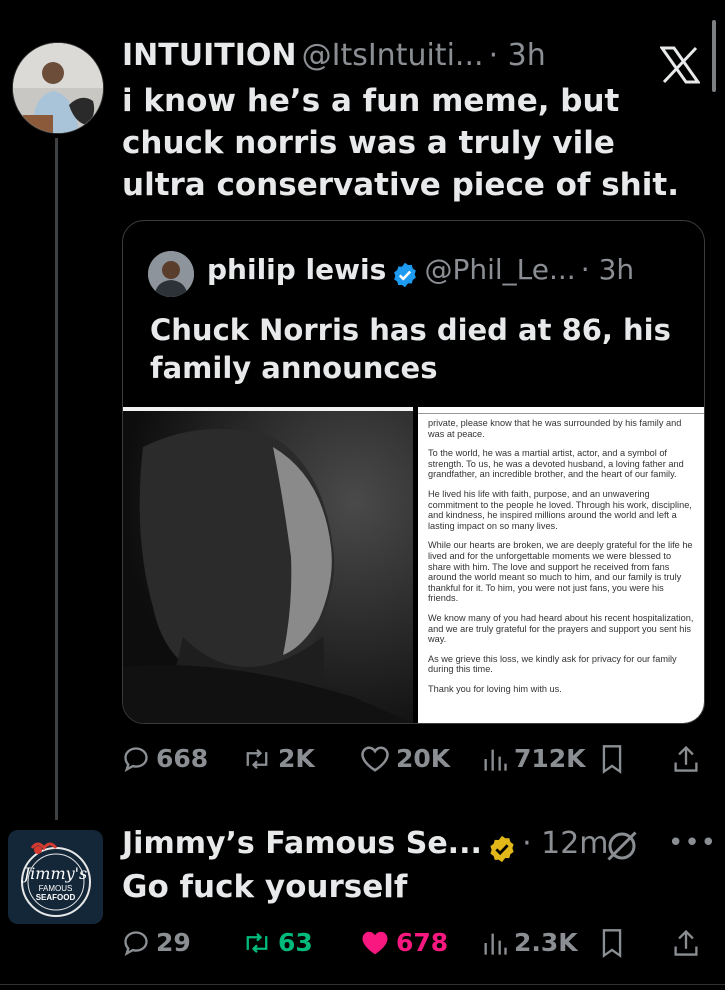 The width and height of the screenshot is (725, 990). Describe the element at coordinates (209, 55) in the screenshot. I see `tweet1-author-name: INTUITION` at that location.